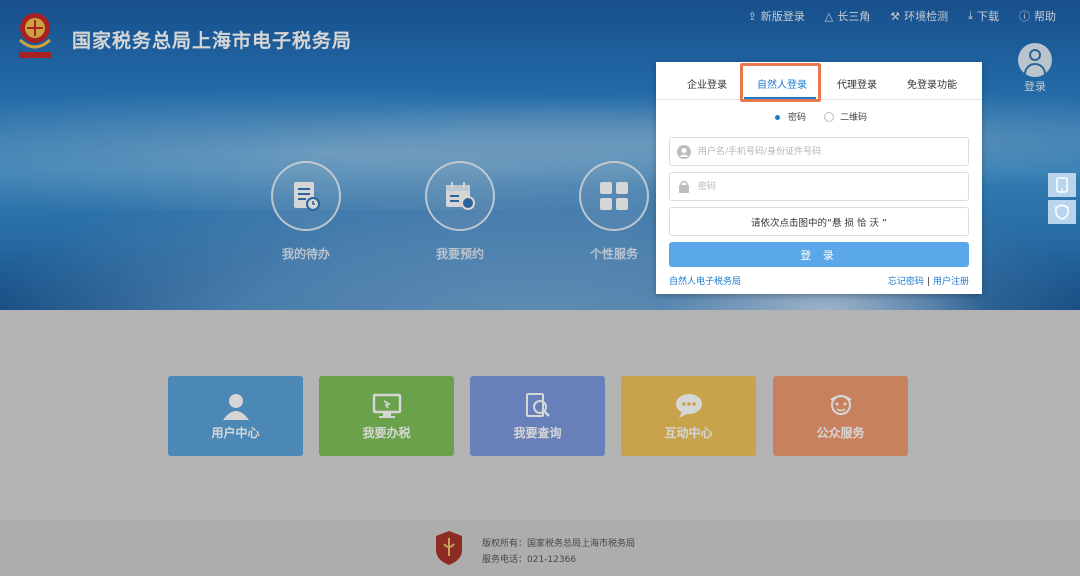  I want to click on quick-link-appointment: 我要预约, so click(460, 211).